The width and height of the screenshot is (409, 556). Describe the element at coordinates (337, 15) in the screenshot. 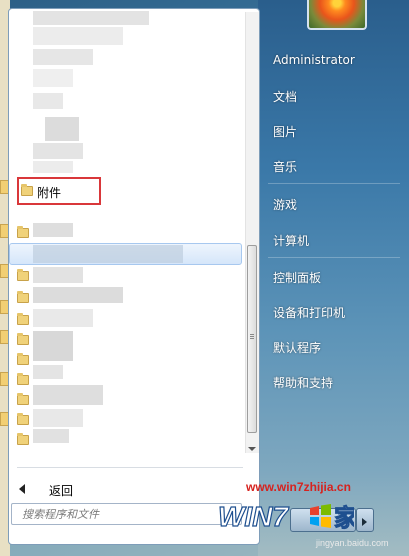

I see `user-picture` at that location.